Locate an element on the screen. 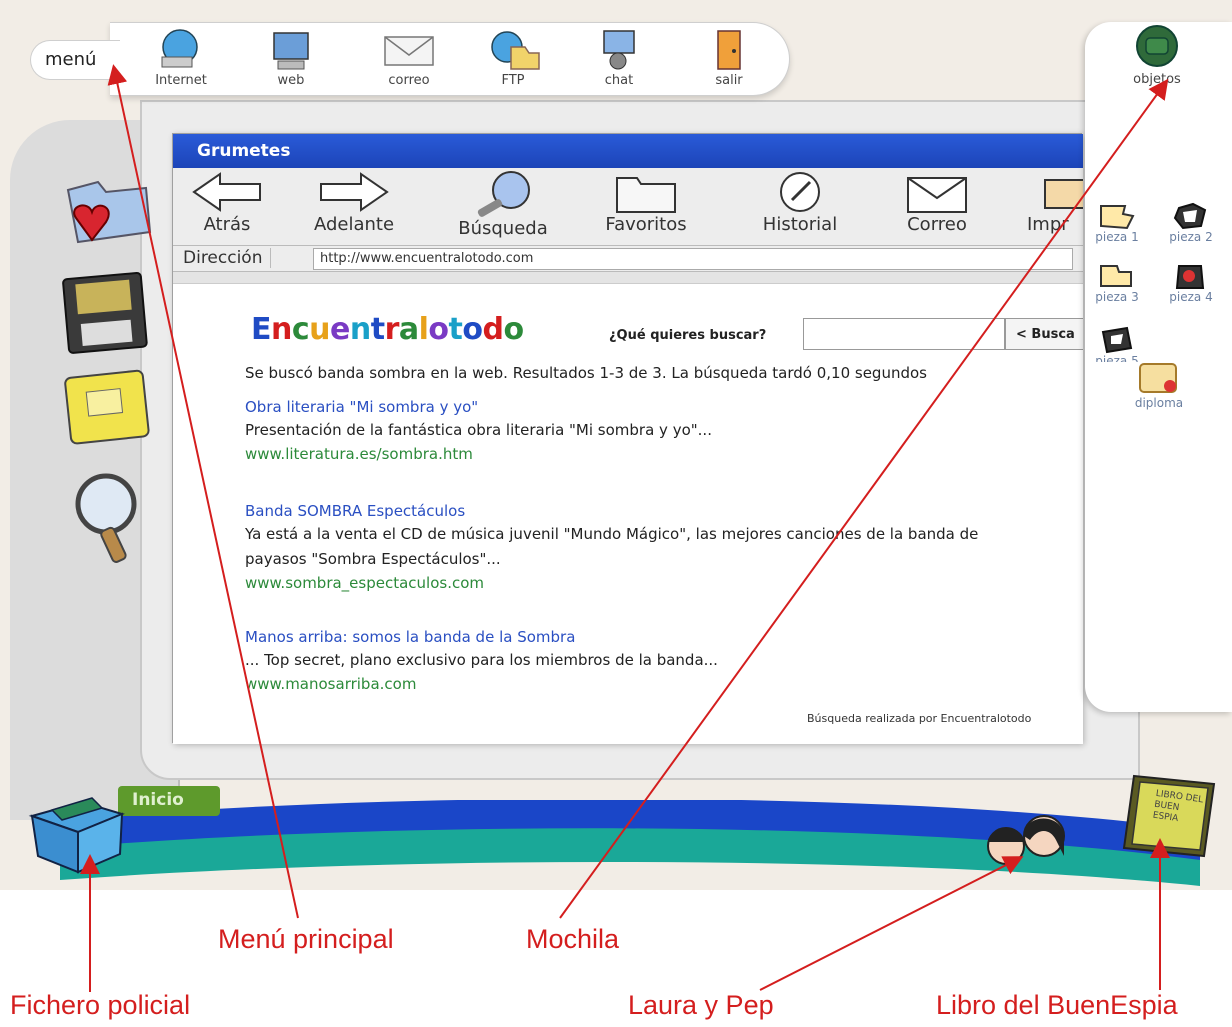 The image size is (1232, 1027). arrow-laura-pep is located at coordinates (891, 923).